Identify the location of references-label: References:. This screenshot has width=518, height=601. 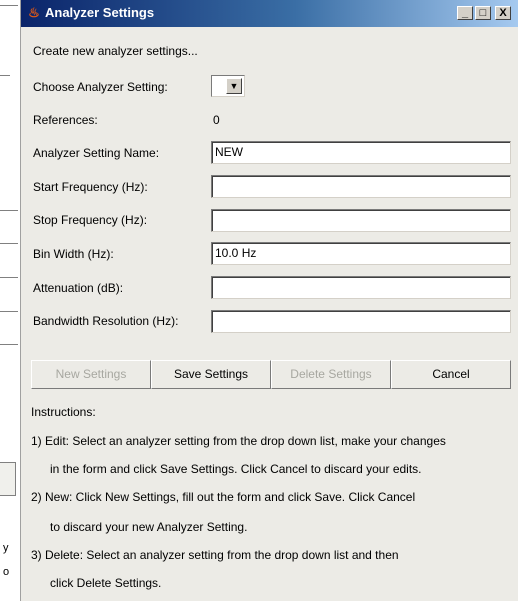
(65, 120).